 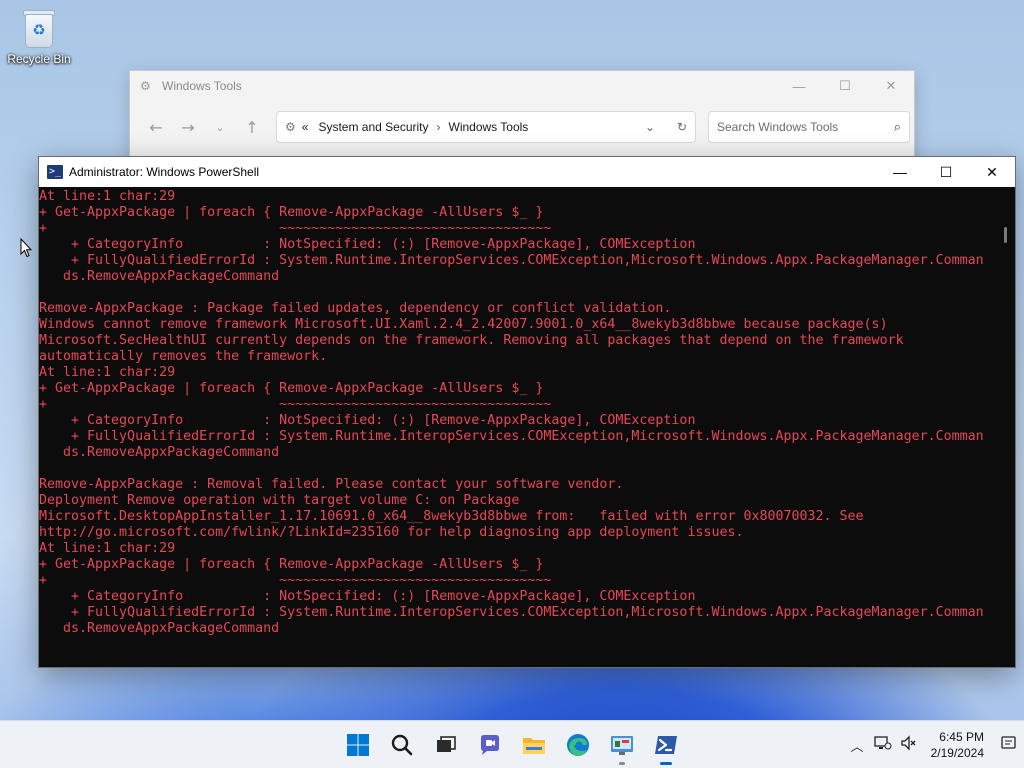 I want to click on search-icon, so click(x=402, y=745).